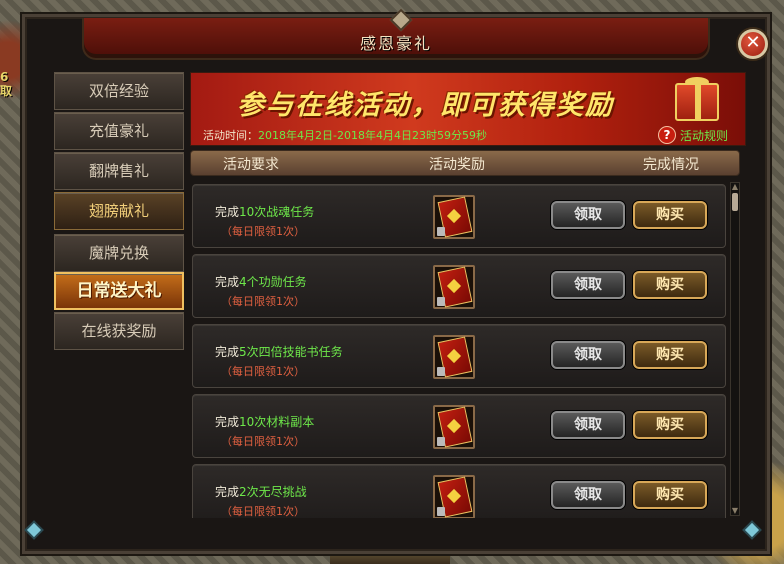 The height and width of the screenshot is (564, 784). I want to click on task-row: 完成5次四倍技能书任务 （每日限领1次） 领取 购买, so click(459, 356).